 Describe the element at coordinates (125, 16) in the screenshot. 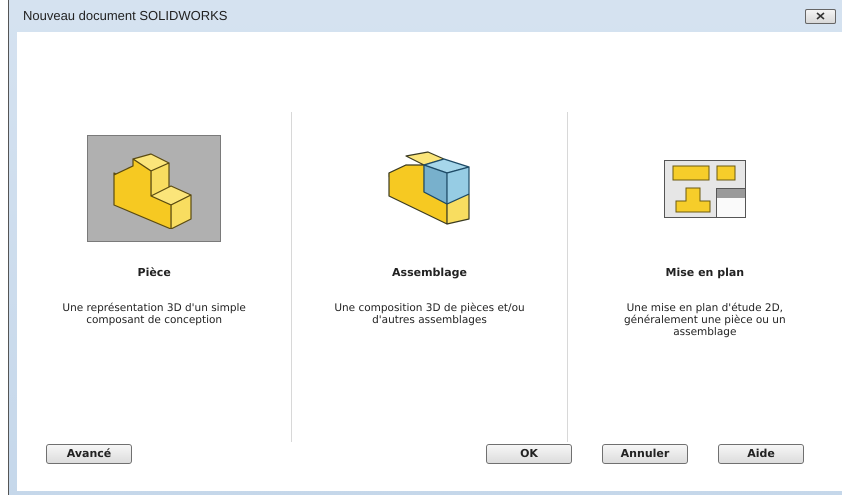

I see `window-title: Nouveau document SOLIDWORKS` at that location.